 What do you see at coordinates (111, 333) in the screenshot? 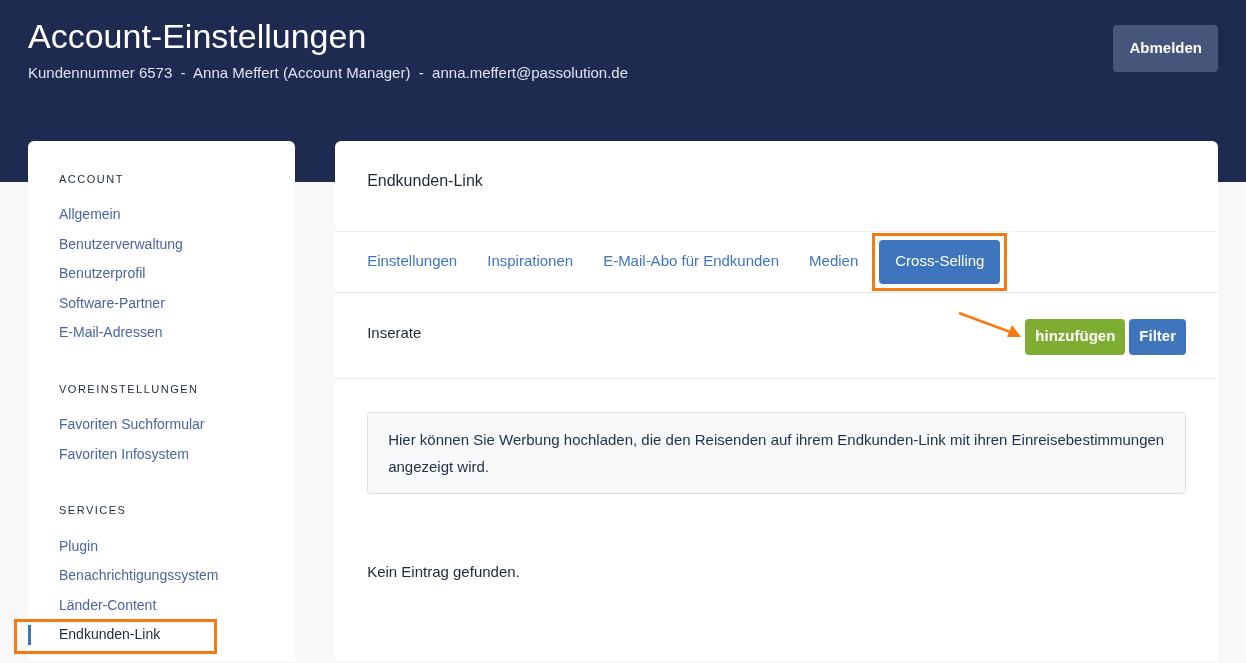
I see `sidebar-link: E-Mail-Adressen` at bounding box center [111, 333].